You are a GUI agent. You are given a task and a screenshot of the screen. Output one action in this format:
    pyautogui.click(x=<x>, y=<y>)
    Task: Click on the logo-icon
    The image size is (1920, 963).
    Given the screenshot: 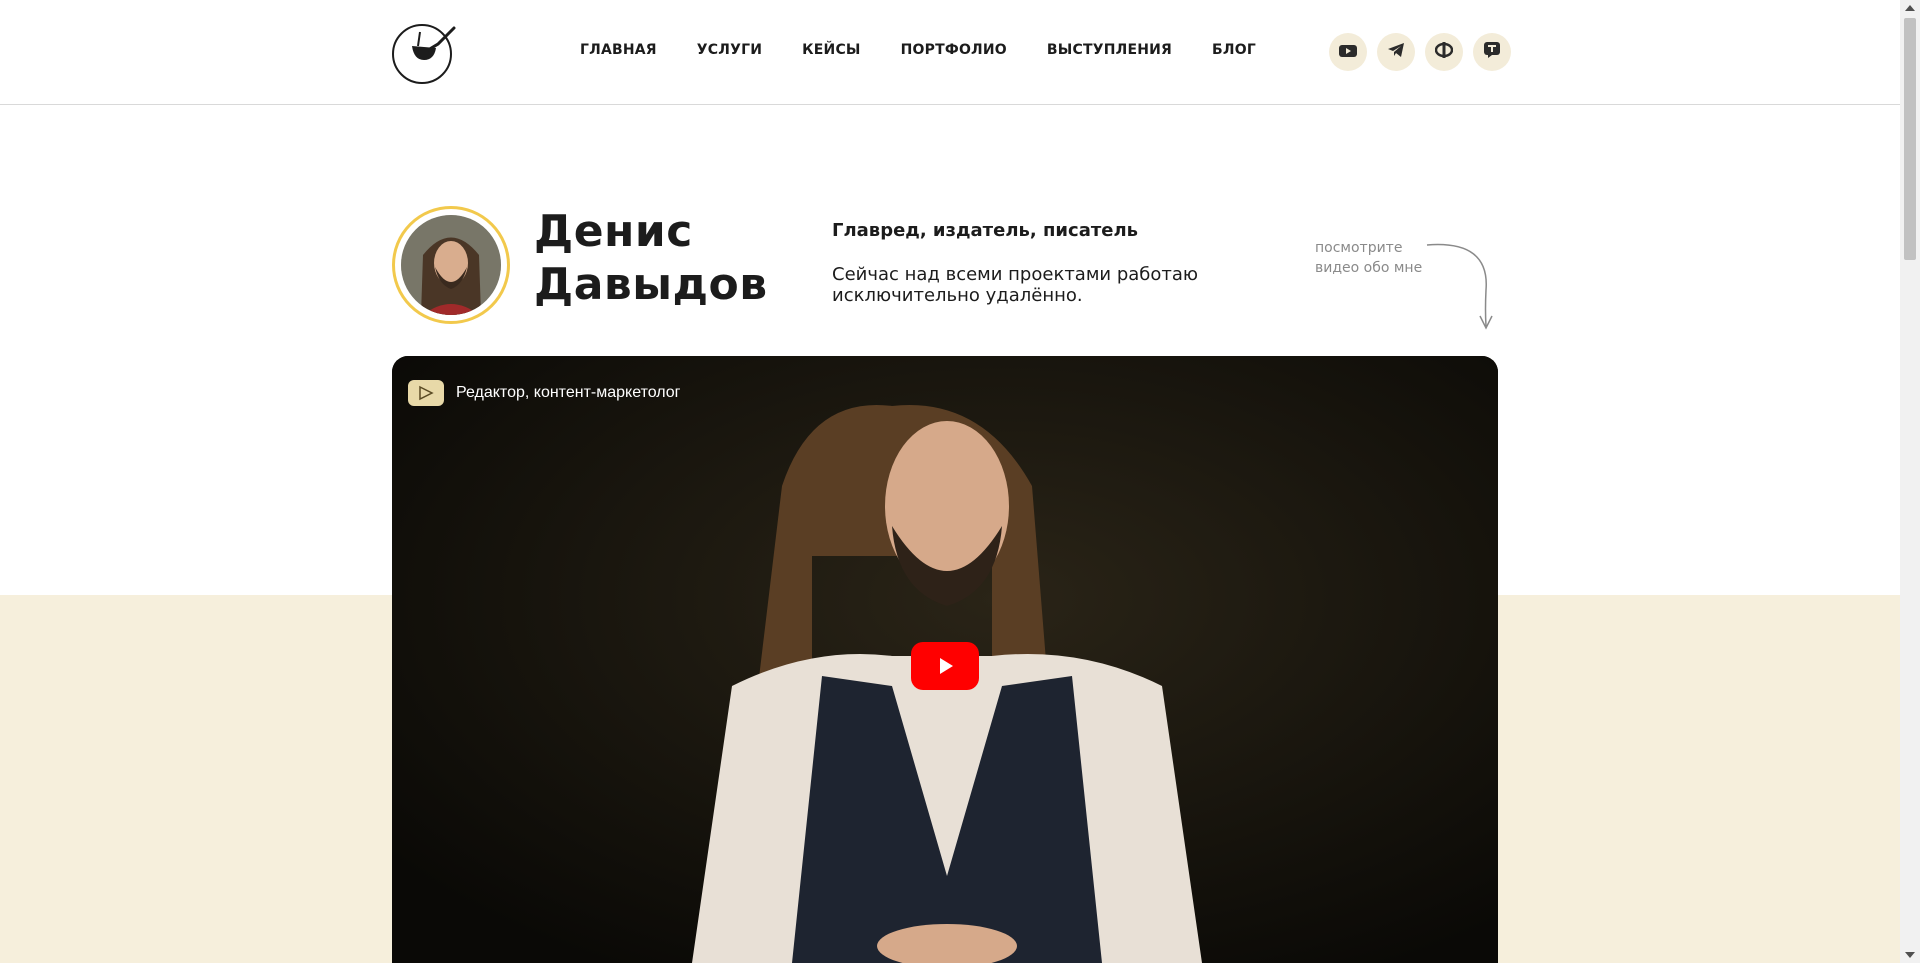 What is the action you would take?
    pyautogui.click(x=424, y=52)
    